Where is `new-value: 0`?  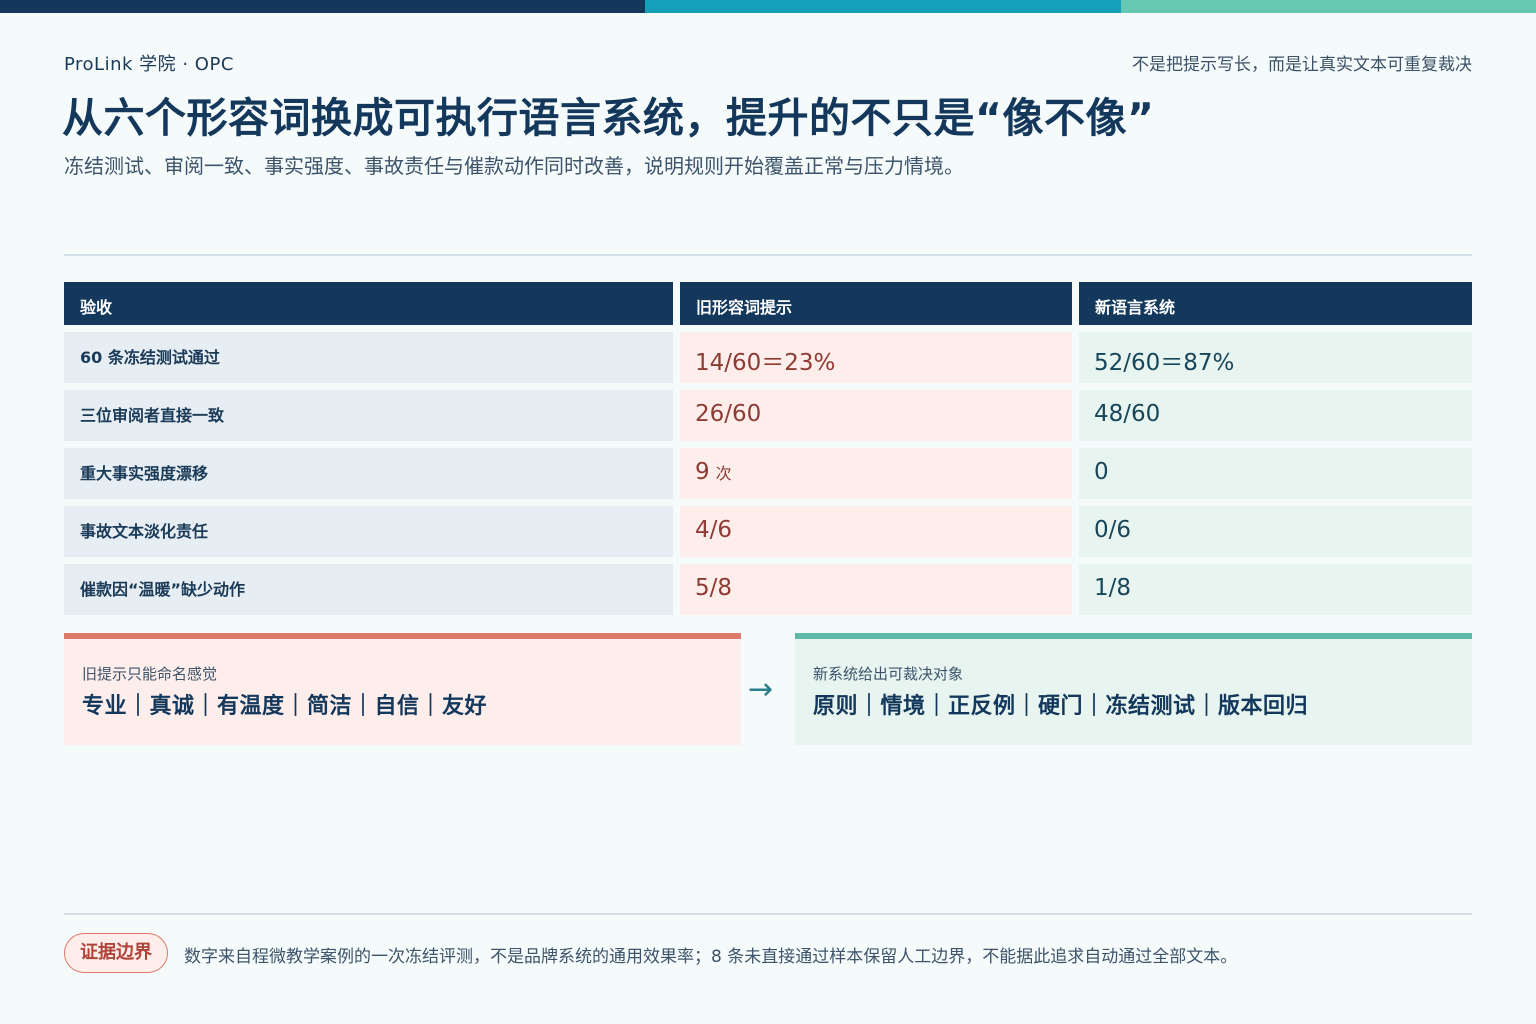 new-value: 0 is located at coordinates (1275, 473).